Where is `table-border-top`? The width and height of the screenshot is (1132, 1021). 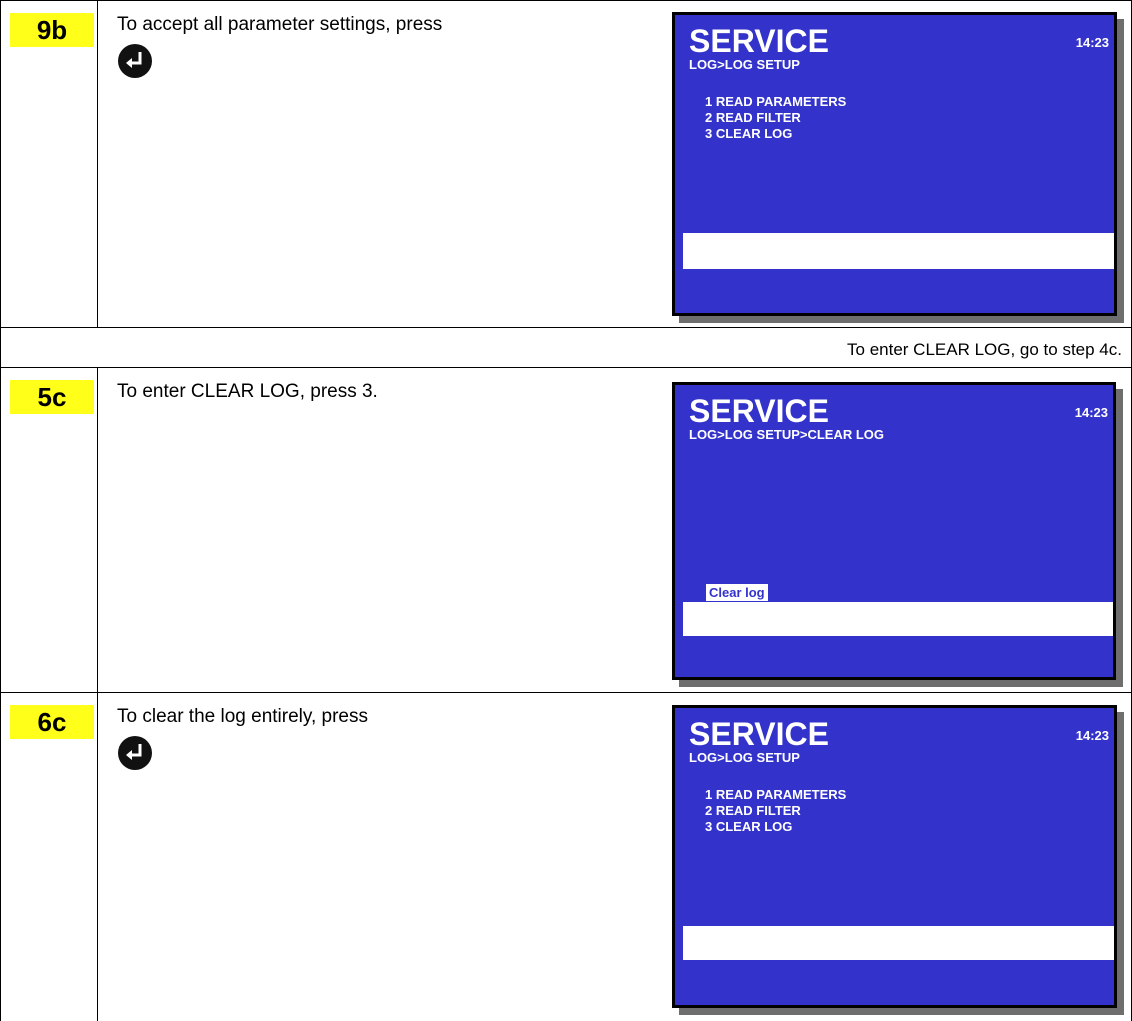 table-border-top is located at coordinates (566, 0).